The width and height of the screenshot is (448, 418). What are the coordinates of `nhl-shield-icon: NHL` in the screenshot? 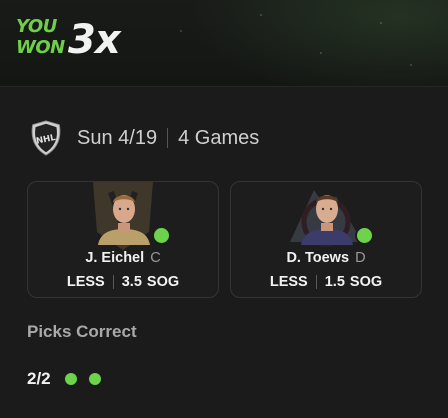 It's located at (46, 138).